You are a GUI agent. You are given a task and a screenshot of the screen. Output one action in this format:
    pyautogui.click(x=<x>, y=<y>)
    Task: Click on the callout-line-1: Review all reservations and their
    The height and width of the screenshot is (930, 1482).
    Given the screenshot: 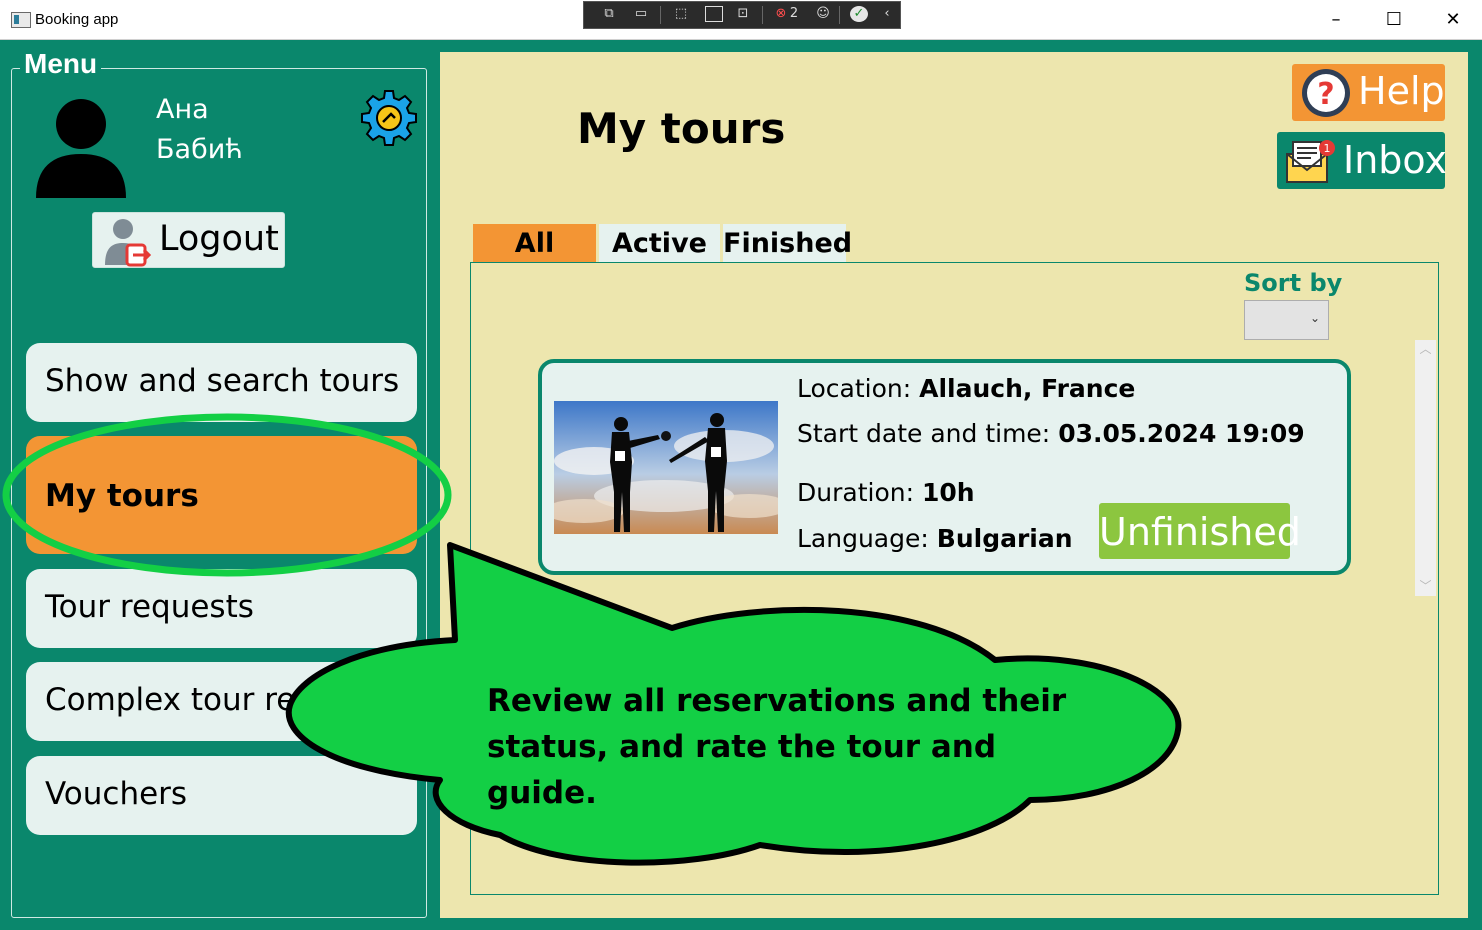 What is the action you would take?
    pyautogui.click(x=777, y=701)
    